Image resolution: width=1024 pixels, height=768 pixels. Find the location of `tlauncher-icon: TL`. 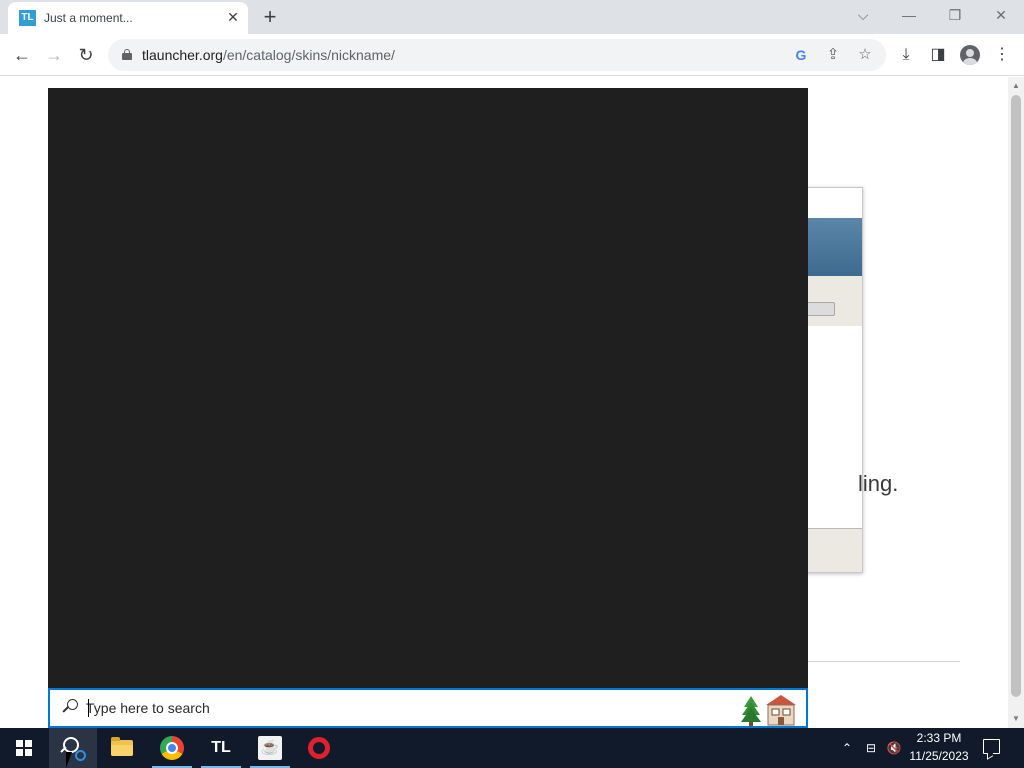

tlauncher-icon: TL is located at coordinates (221, 747).